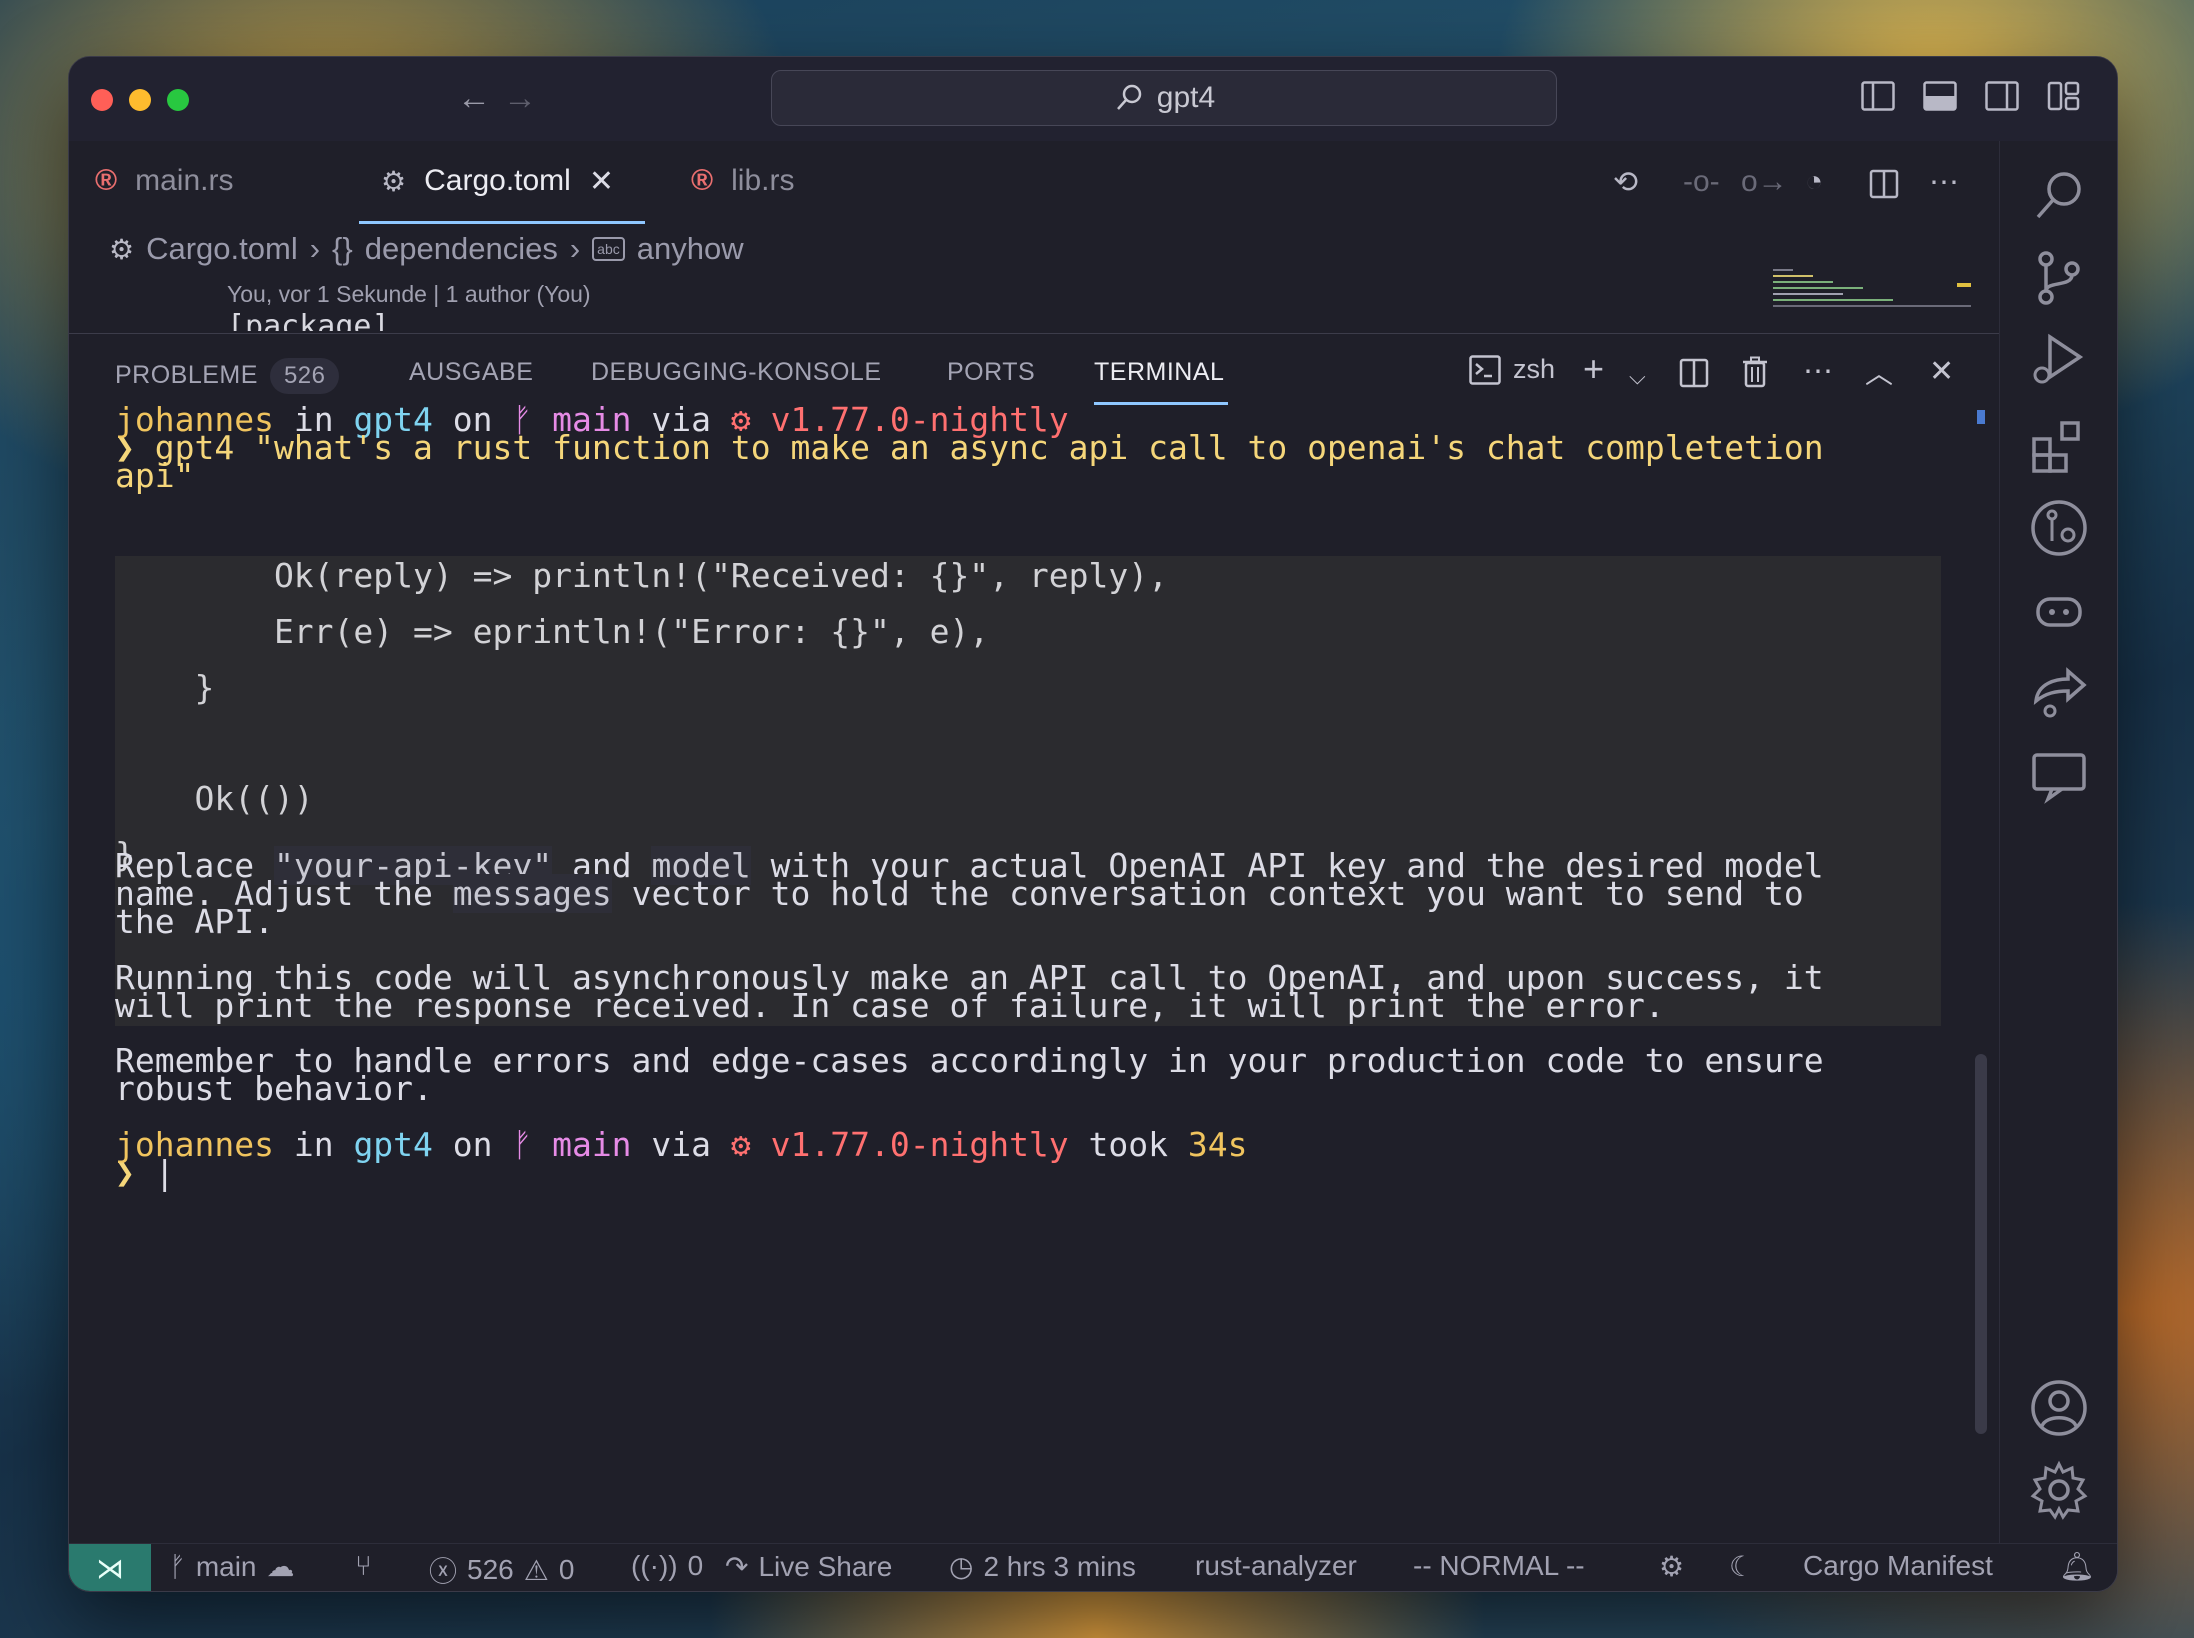 Image resolution: width=2194 pixels, height=1638 pixels. What do you see at coordinates (1878, 96) in the screenshot?
I see `toggle-primary-sidebar-icon` at bounding box center [1878, 96].